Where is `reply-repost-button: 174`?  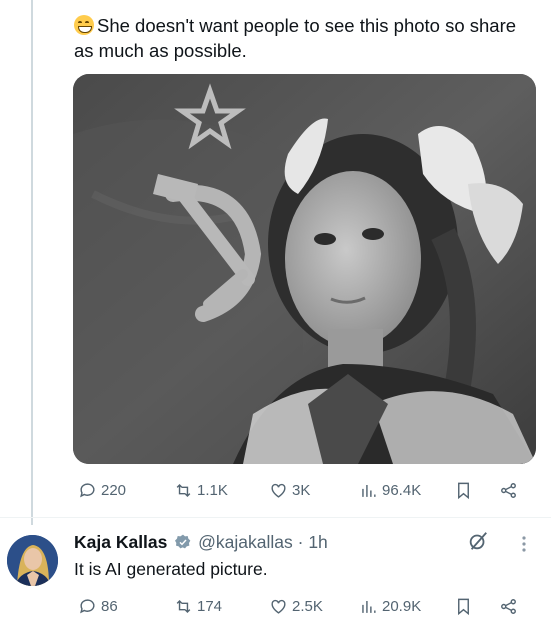 reply-repost-button: 174 is located at coordinates (198, 606).